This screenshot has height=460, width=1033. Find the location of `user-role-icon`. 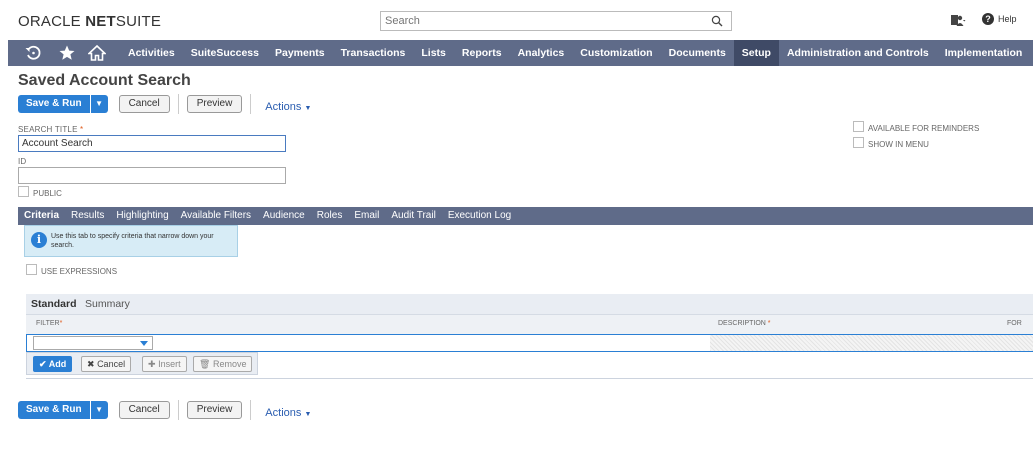

user-role-icon is located at coordinates (958, 20).